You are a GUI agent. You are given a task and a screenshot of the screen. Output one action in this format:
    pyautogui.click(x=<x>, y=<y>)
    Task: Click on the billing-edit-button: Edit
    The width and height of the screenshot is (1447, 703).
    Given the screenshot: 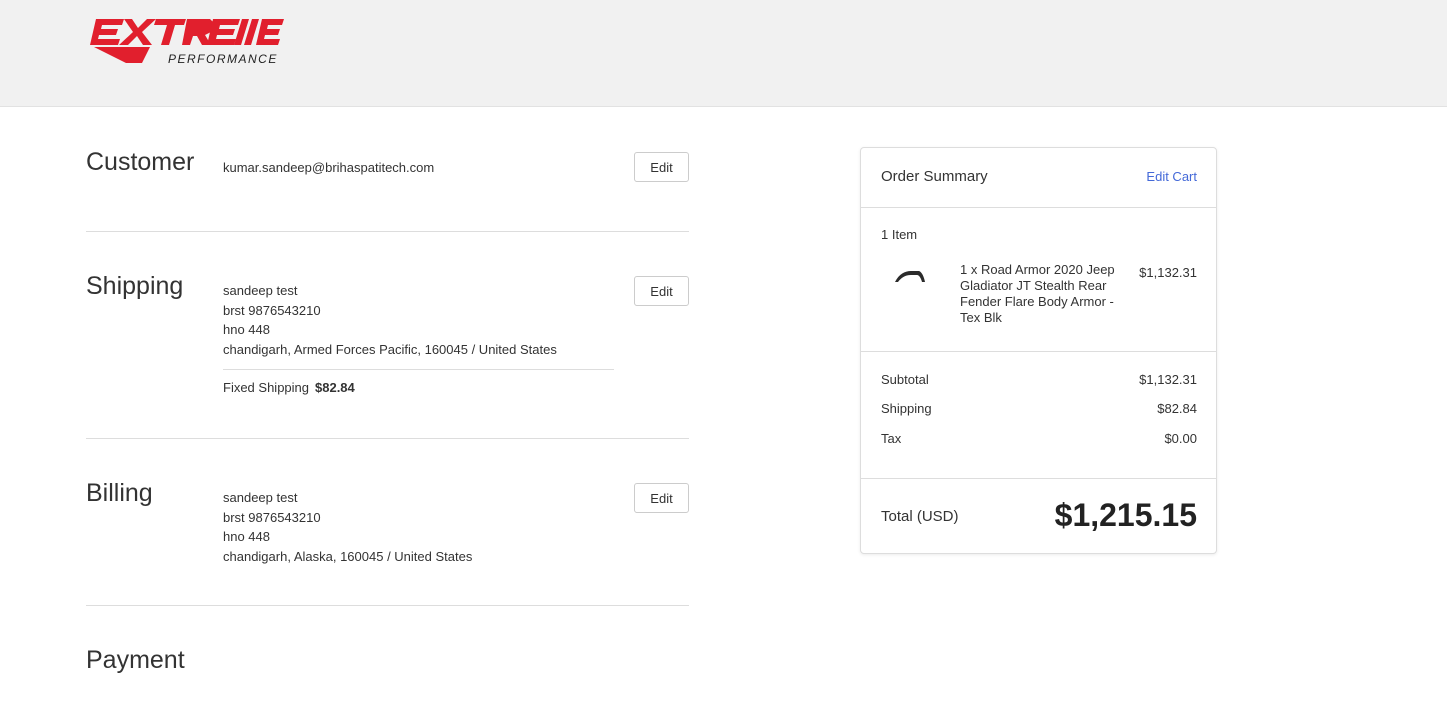 What is the action you would take?
    pyautogui.click(x=661, y=498)
    